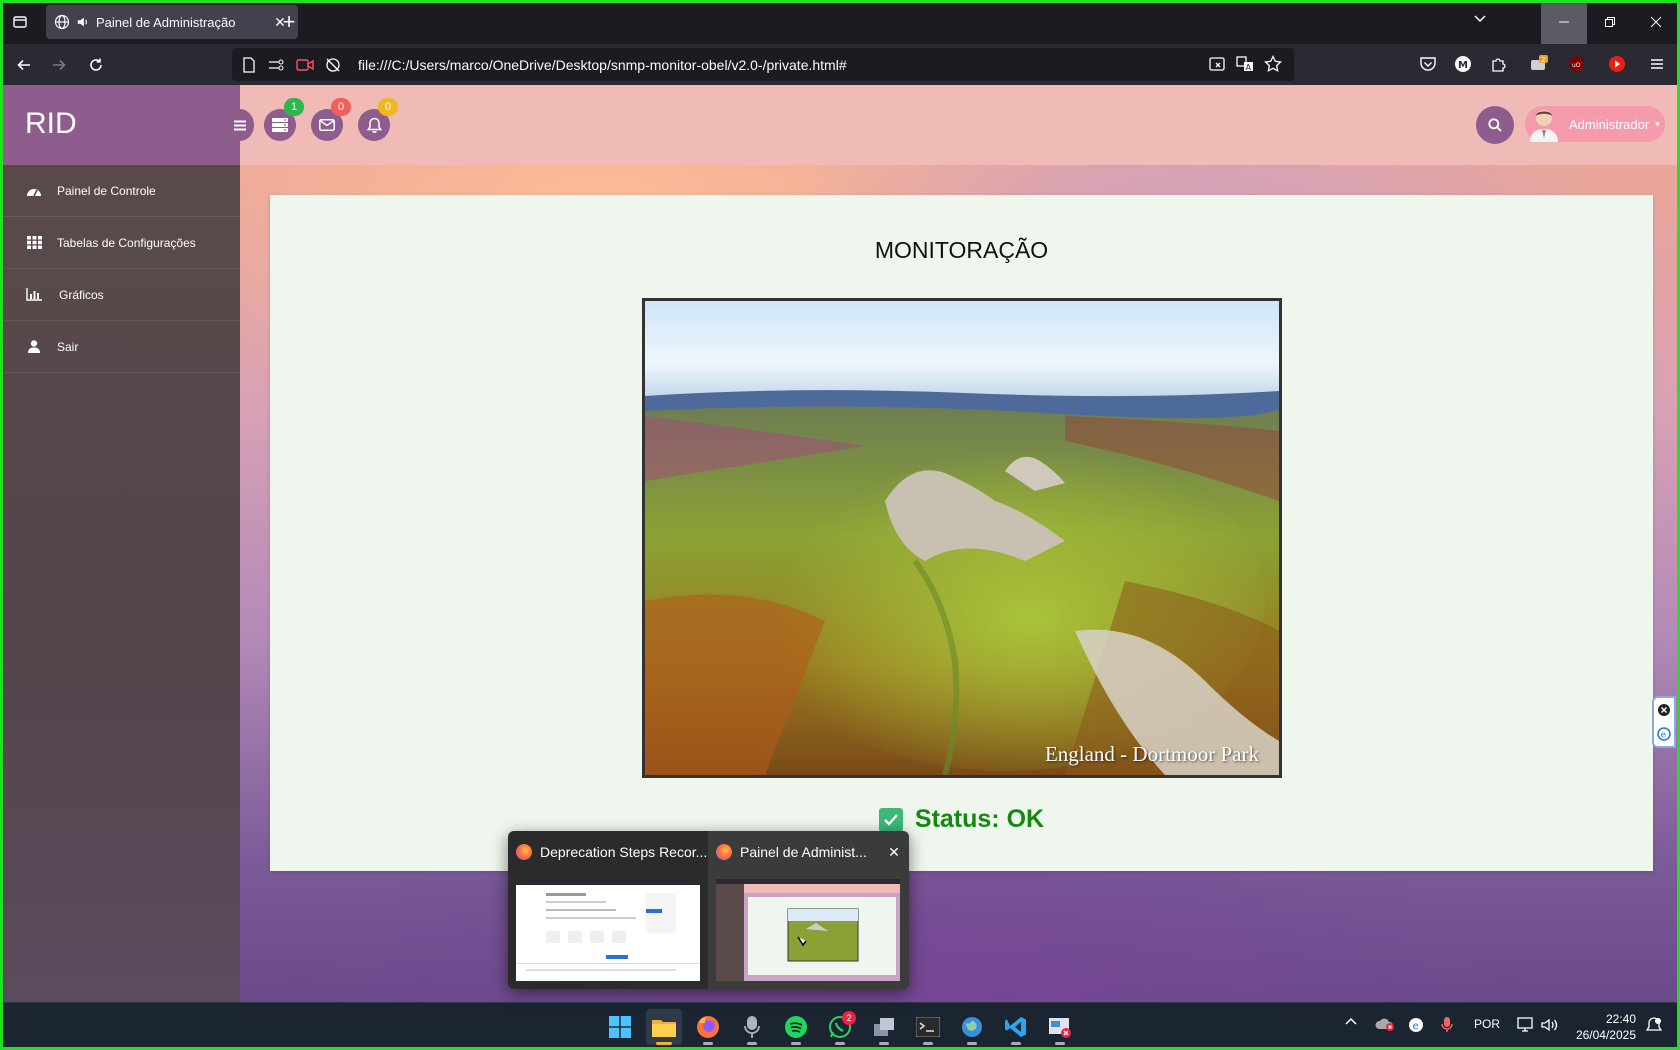  What do you see at coordinates (1617, 64) in the screenshot?
I see `youtube-icon` at bounding box center [1617, 64].